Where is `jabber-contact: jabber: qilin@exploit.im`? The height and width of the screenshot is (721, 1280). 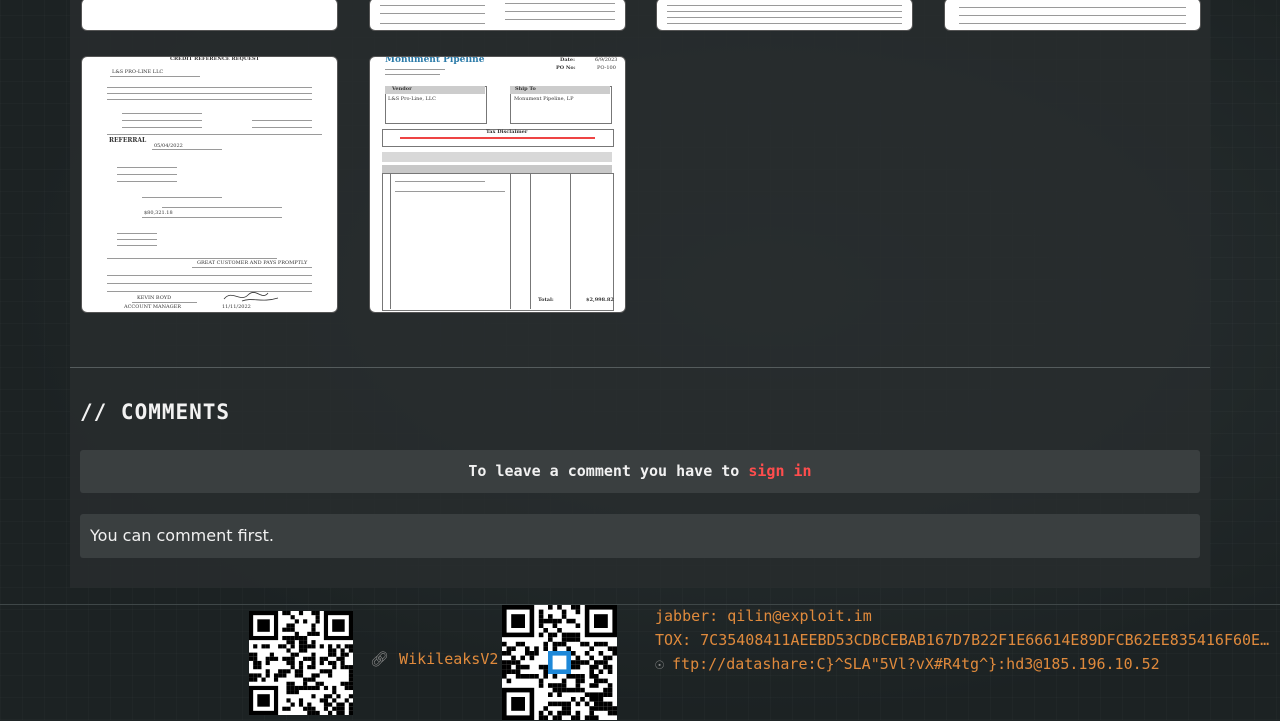
jabber-contact: jabber: qilin@exploit.im is located at coordinates (763, 616).